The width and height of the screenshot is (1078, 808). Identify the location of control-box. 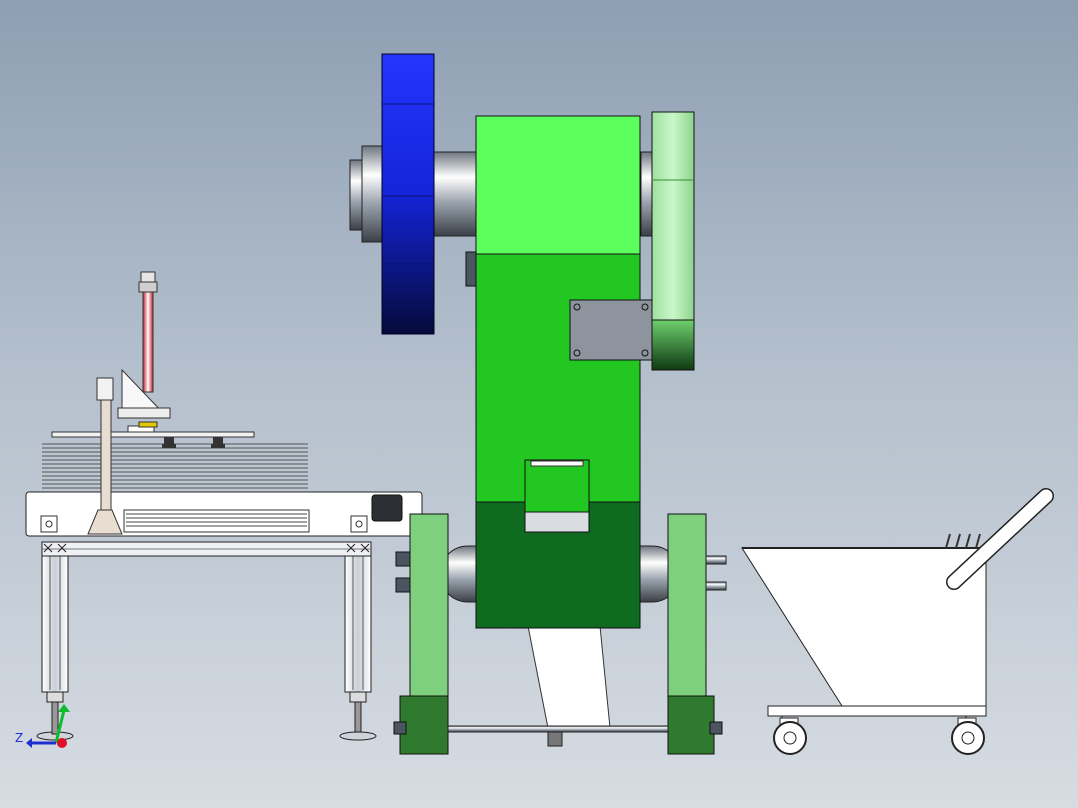
(387, 508).